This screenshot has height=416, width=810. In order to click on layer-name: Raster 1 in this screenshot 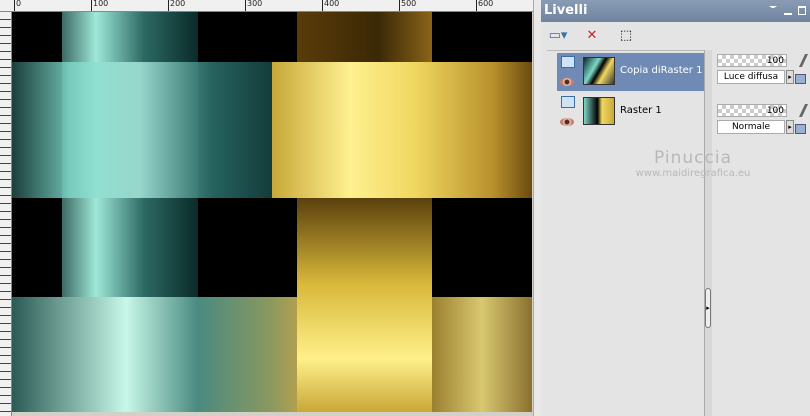, I will do `click(641, 110)`.